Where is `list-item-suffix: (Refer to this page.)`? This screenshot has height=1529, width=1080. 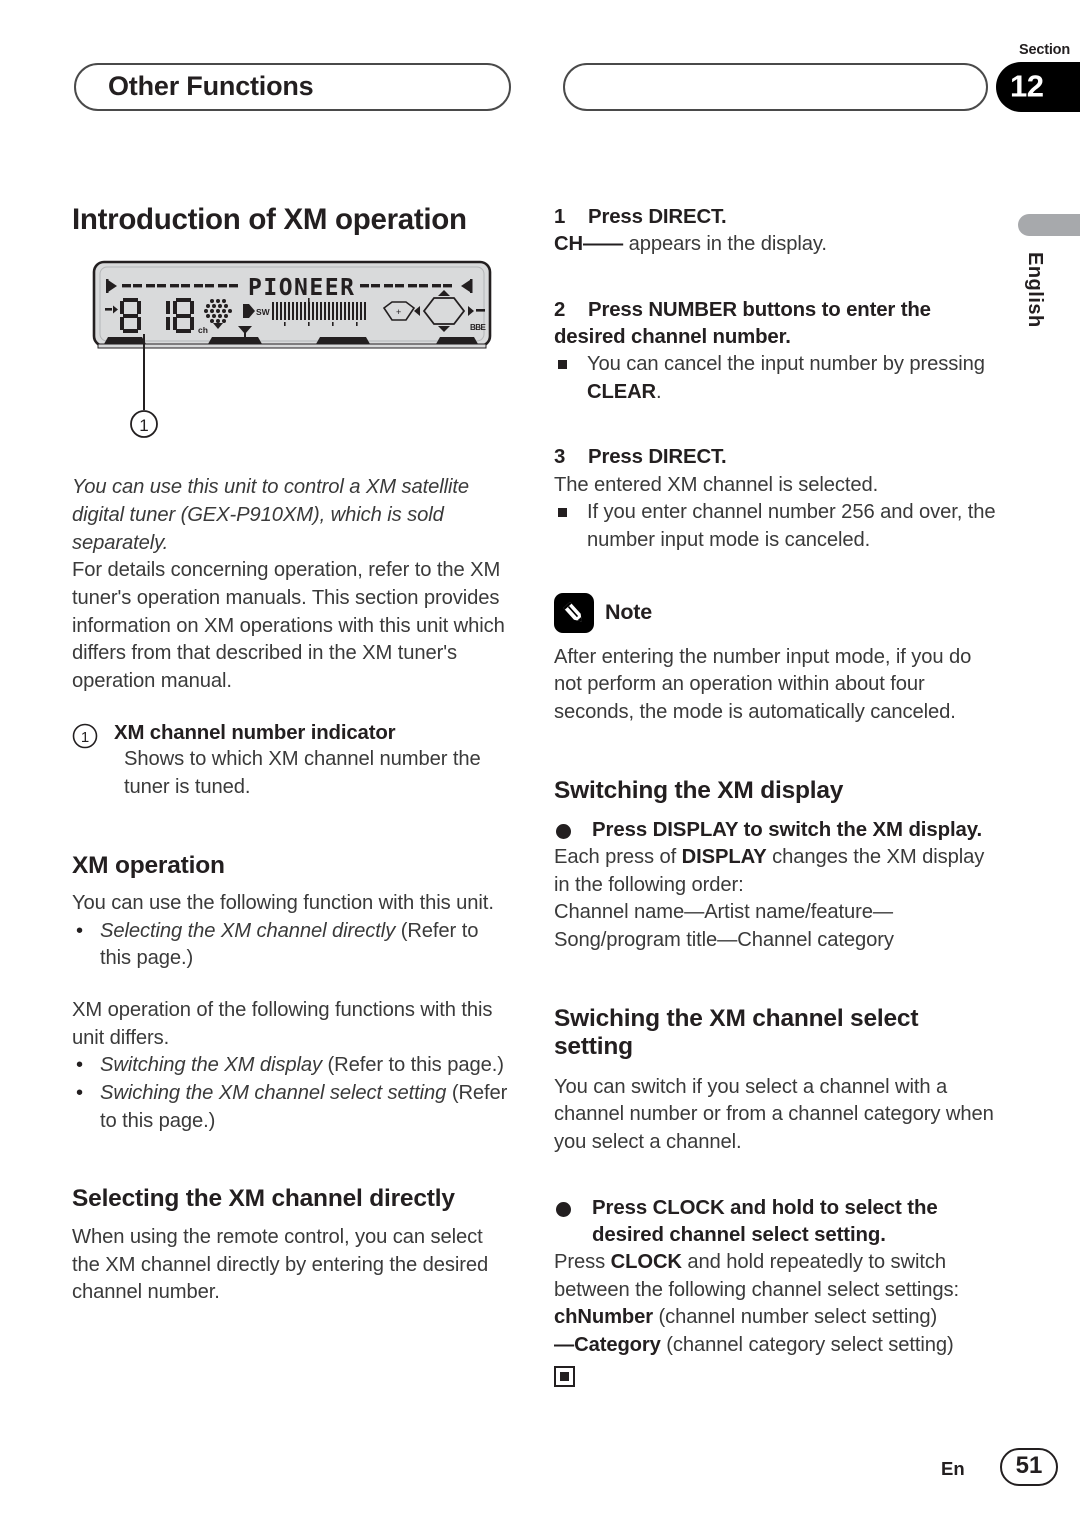 list-item-suffix: (Refer to this page.) is located at coordinates (413, 1065).